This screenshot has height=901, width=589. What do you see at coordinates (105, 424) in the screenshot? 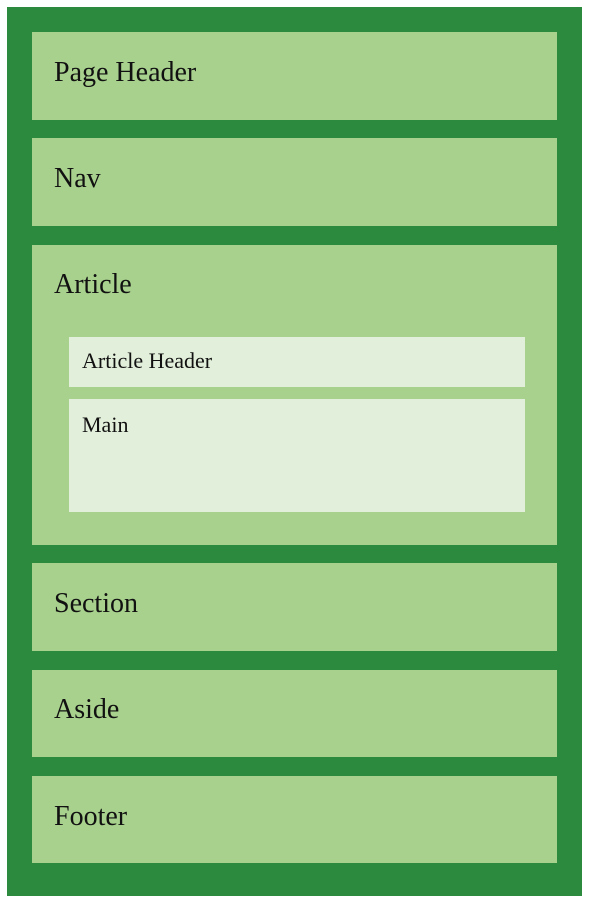
I see `main-label: Main` at bounding box center [105, 424].